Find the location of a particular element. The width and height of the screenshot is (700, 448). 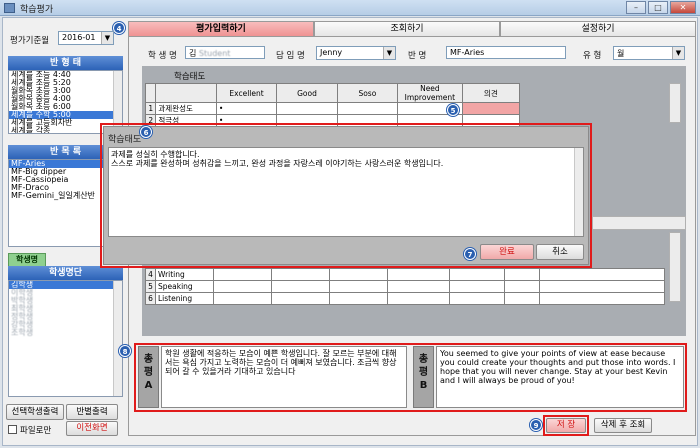

row-number: 4 is located at coordinates (150, 274).